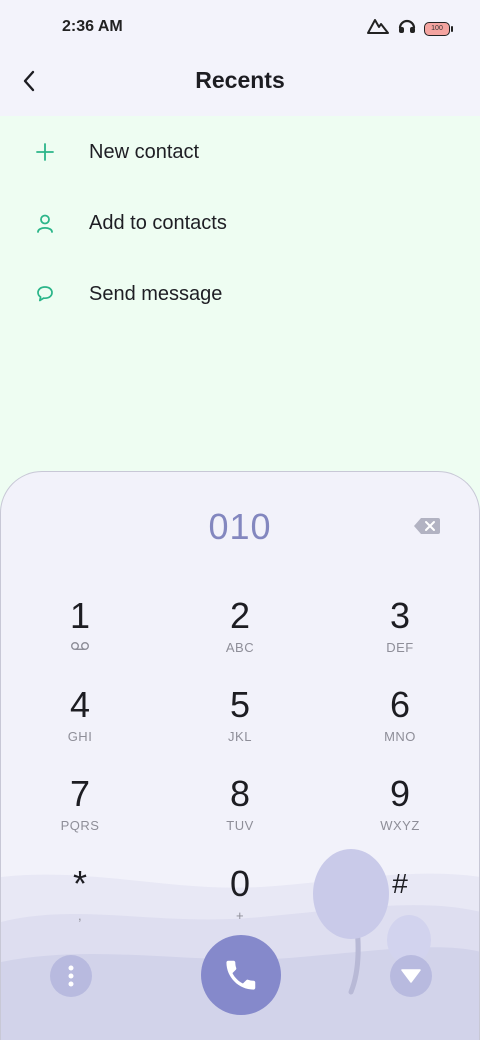 This screenshot has height=1040, width=480. Describe the element at coordinates (240, 793) in the screenshot. I see `key-digit: 8` at that location.